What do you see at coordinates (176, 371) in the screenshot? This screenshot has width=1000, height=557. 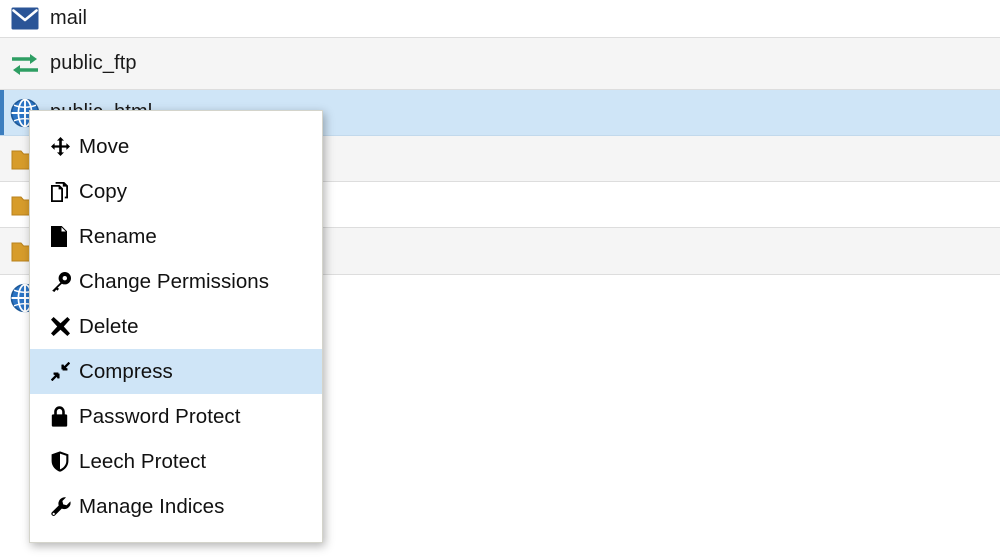 I see `menu-item-compress: Compress` at bounding box center [176, 371].